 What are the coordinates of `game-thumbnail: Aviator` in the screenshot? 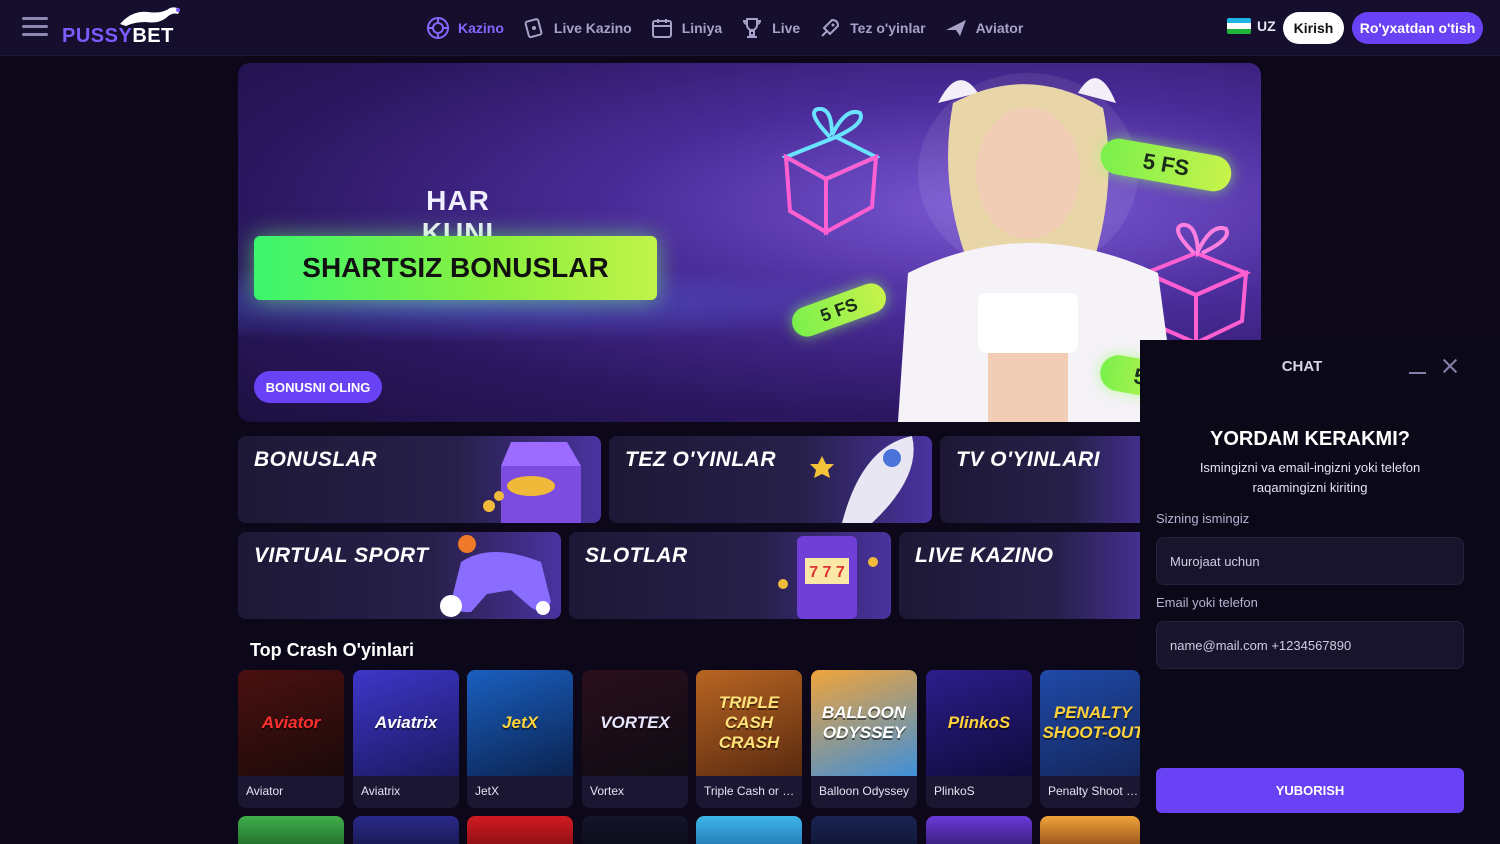 It's located at (291, 723).